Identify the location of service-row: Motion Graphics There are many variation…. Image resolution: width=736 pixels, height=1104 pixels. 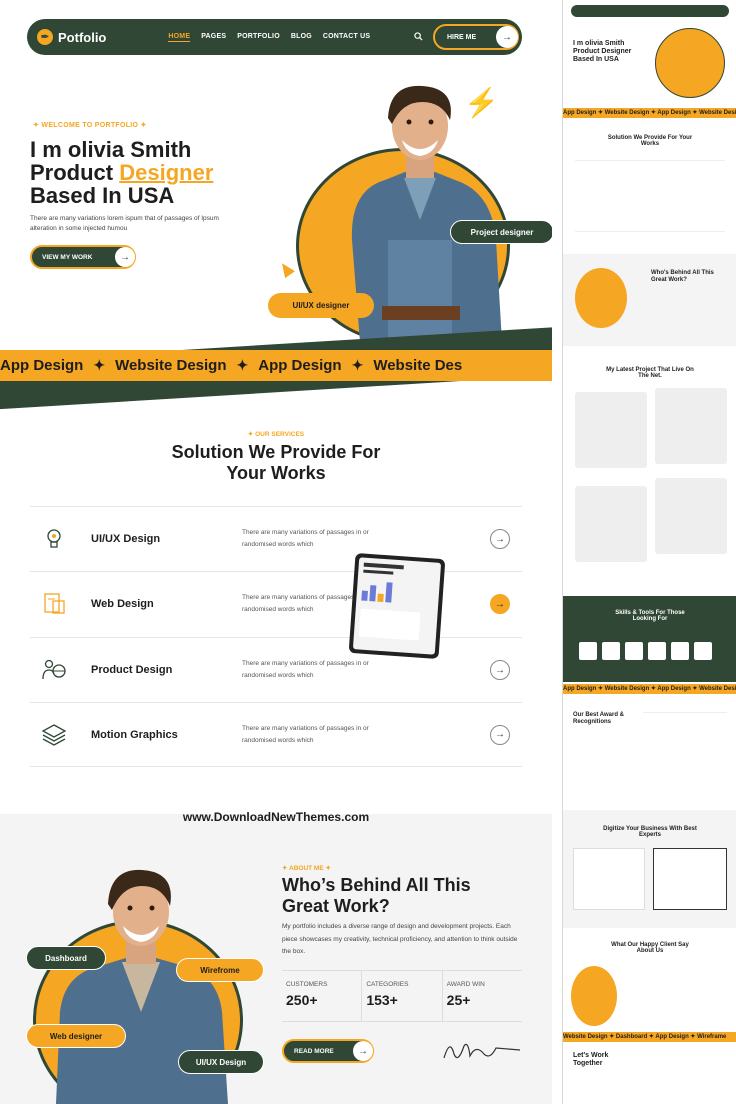
(276, 734).